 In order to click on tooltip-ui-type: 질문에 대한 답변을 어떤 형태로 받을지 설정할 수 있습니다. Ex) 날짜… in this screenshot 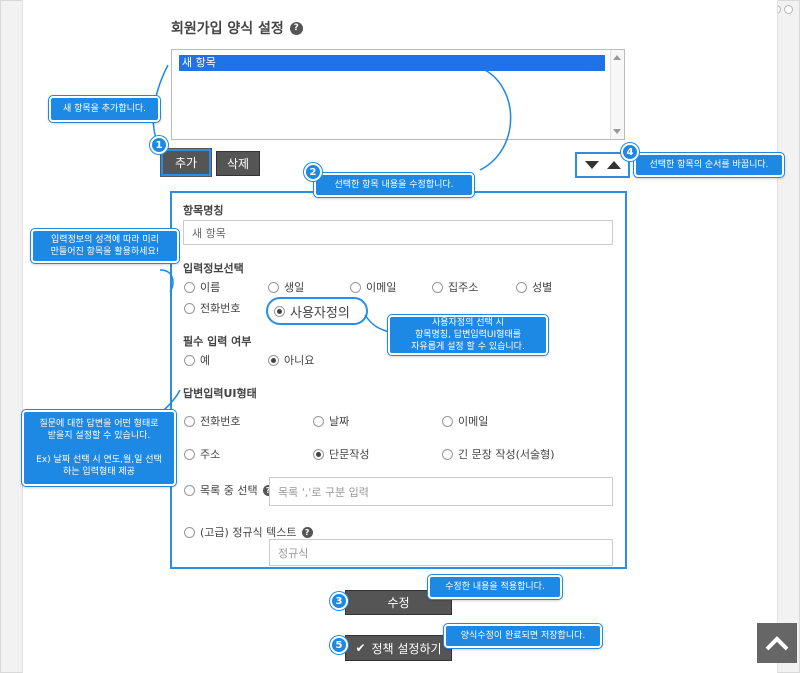, I will do `click(99, 448)`.